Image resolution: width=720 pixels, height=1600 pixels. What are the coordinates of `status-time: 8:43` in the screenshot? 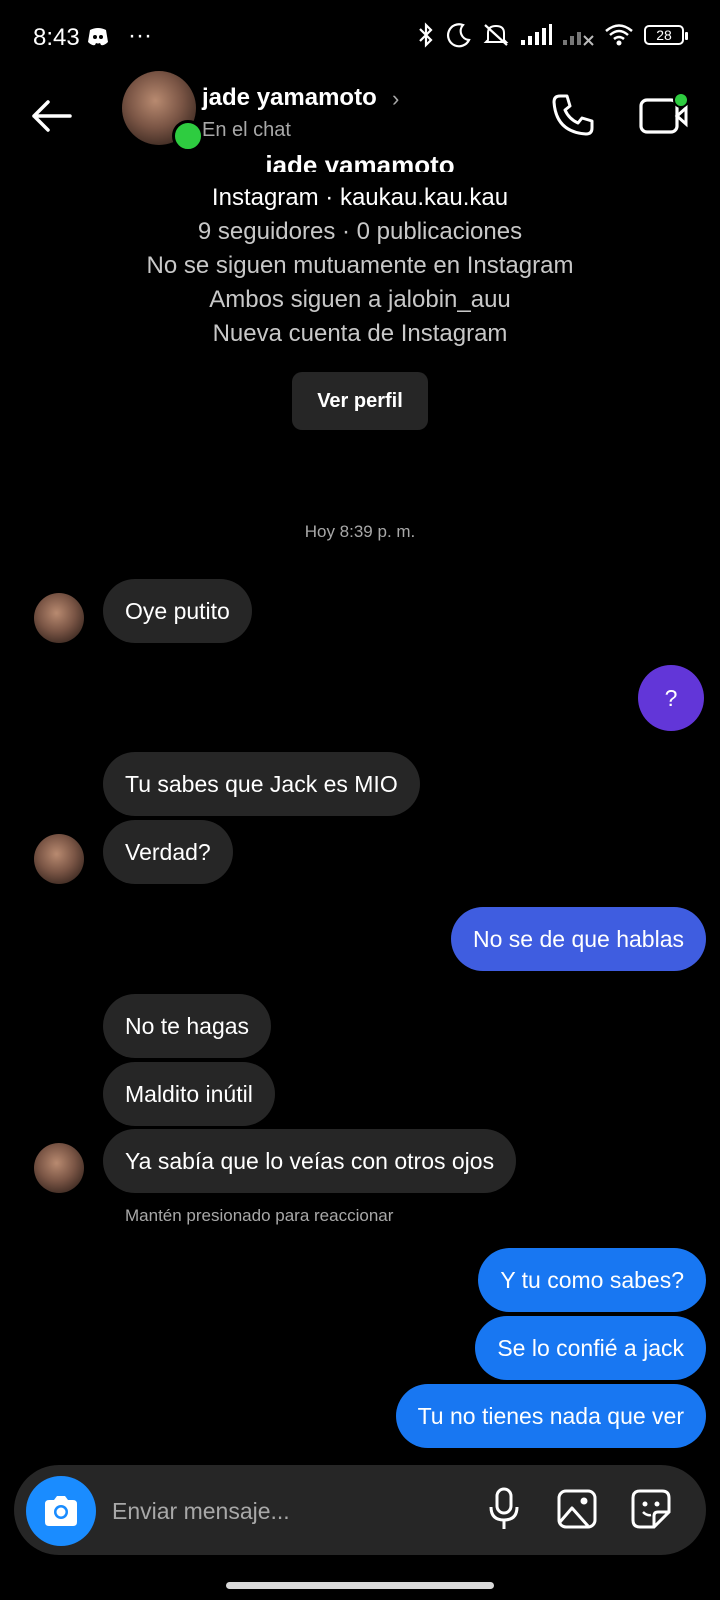 It's located at (56, 37).